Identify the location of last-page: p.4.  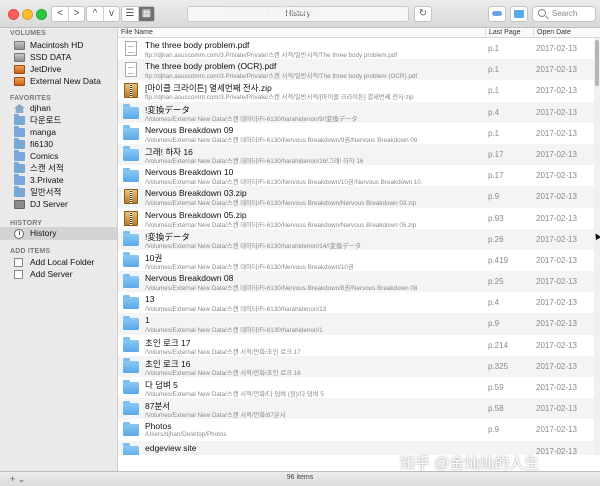
(494, 303).